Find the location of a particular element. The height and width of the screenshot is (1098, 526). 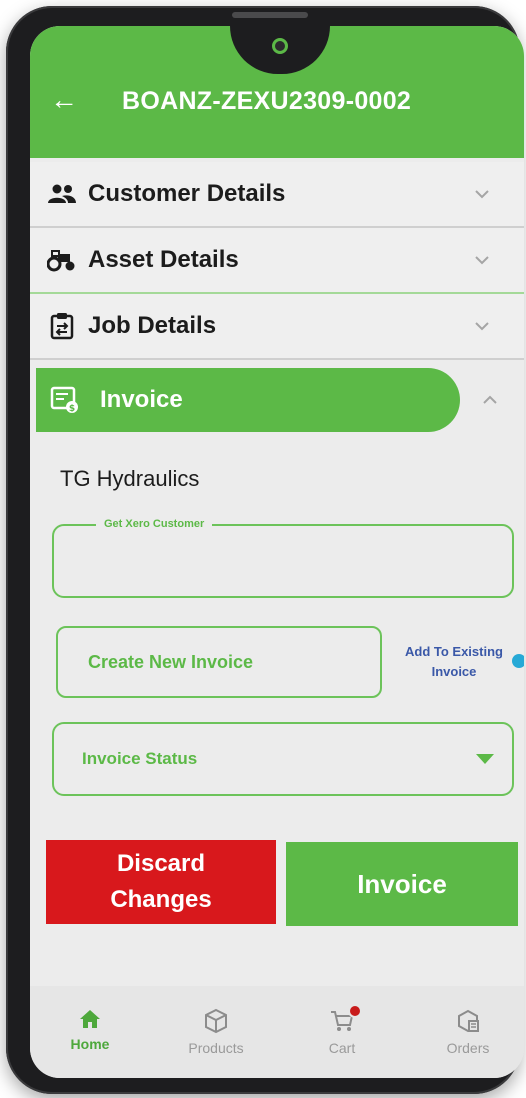

nav-label: Products is located at coordinates (216, 1048).